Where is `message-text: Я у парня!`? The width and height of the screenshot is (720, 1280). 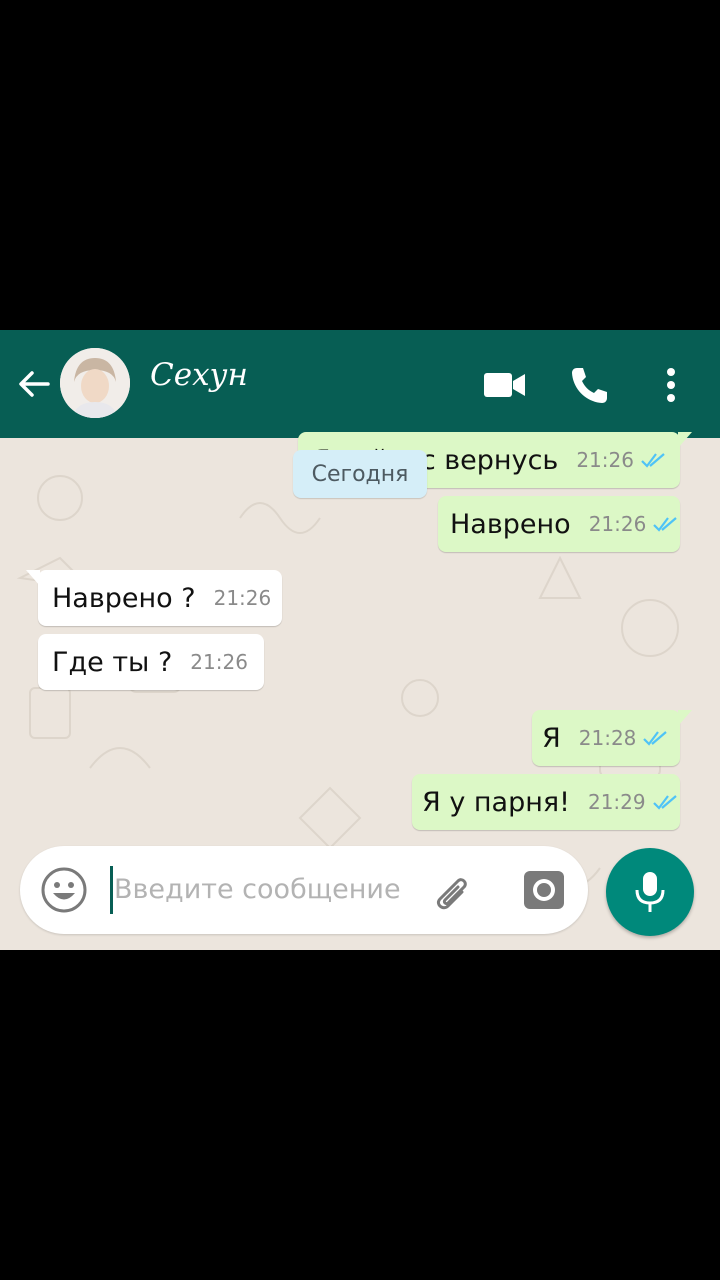
message-text: Я у парня! is located at coordinates (496, 802).